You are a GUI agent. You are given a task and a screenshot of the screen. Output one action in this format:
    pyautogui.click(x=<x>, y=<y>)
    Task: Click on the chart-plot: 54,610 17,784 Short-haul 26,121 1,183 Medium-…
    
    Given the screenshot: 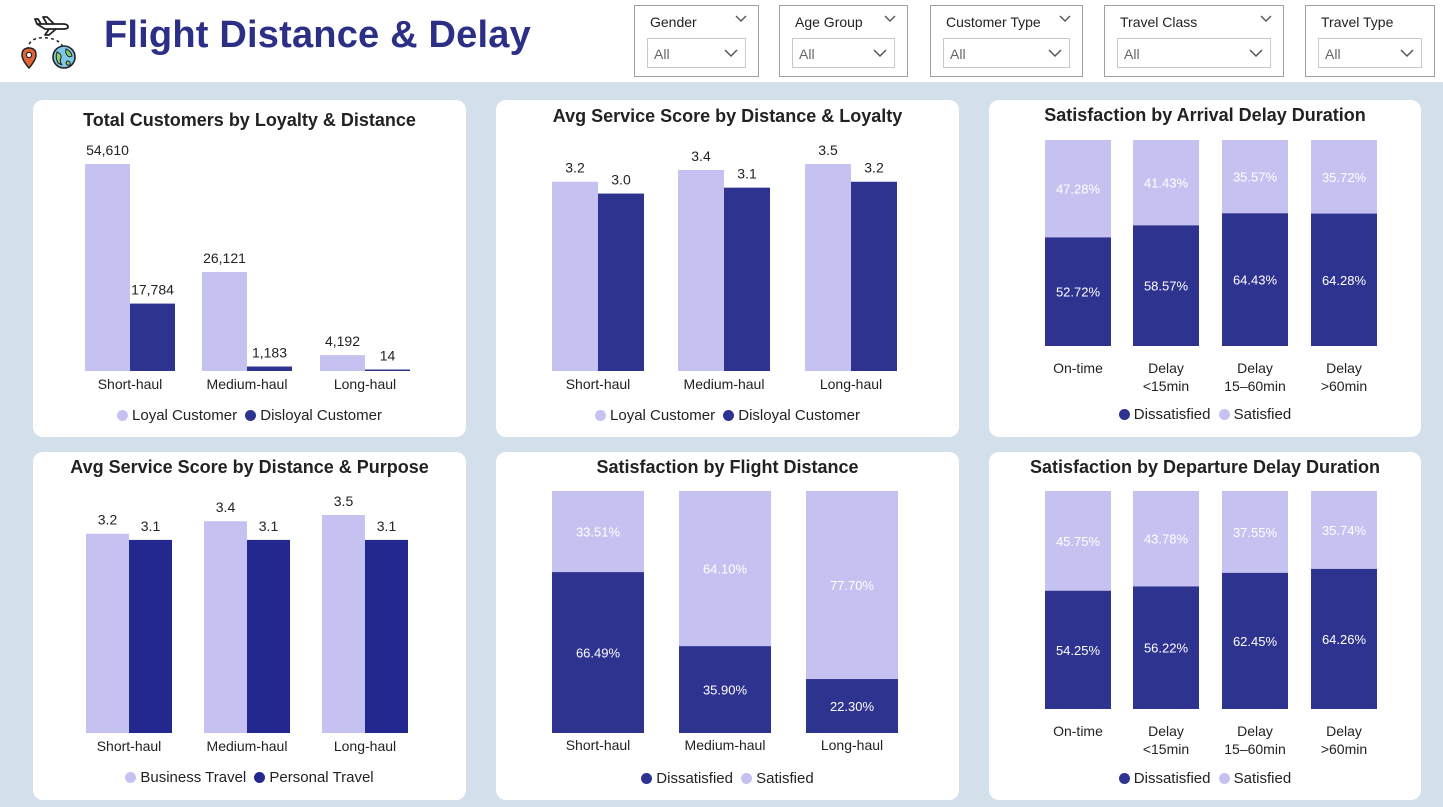 What is the action you would take?
    pyautogui.click(x=247, y=267)
    